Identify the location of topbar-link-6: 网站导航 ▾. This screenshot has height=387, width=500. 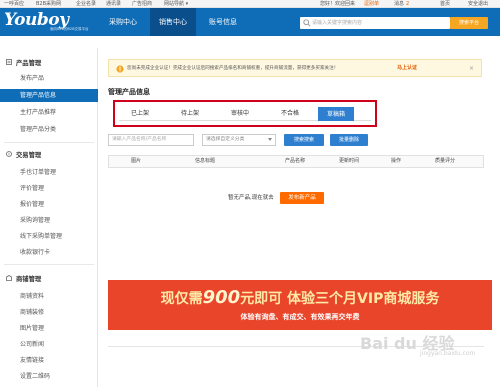
(176, 4).